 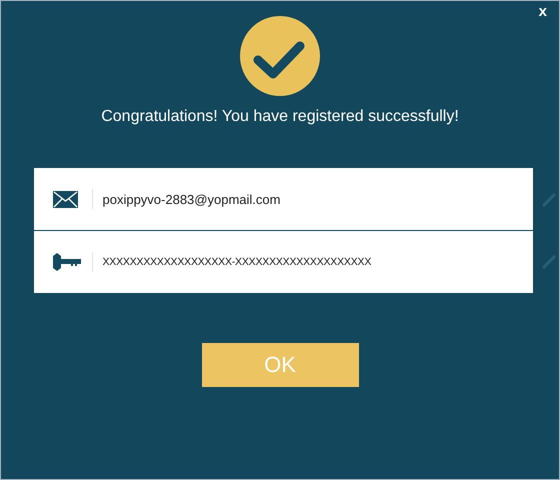 I want to click on field-value: poxippyvo-2883@yopmail.com, so click(x=191, y=199).